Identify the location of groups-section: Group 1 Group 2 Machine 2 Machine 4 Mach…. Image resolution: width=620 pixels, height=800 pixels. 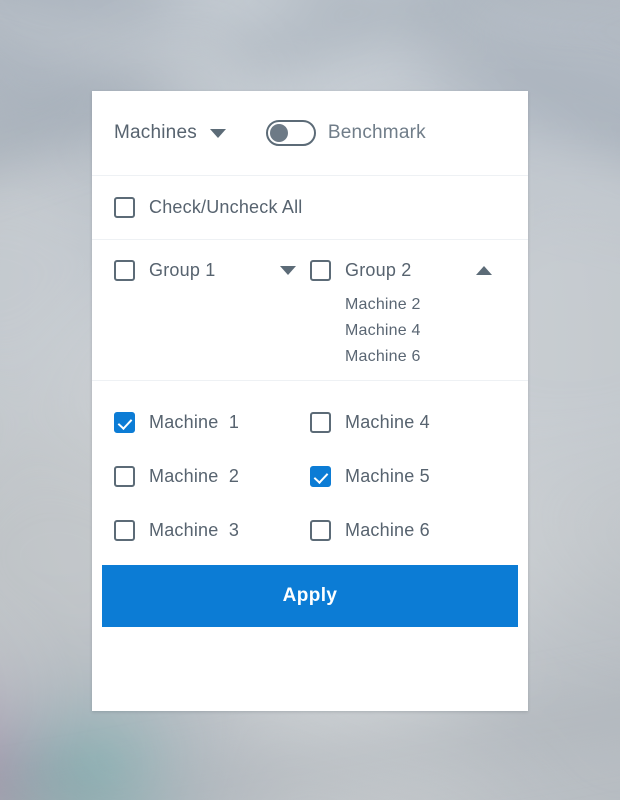
(310, 310).